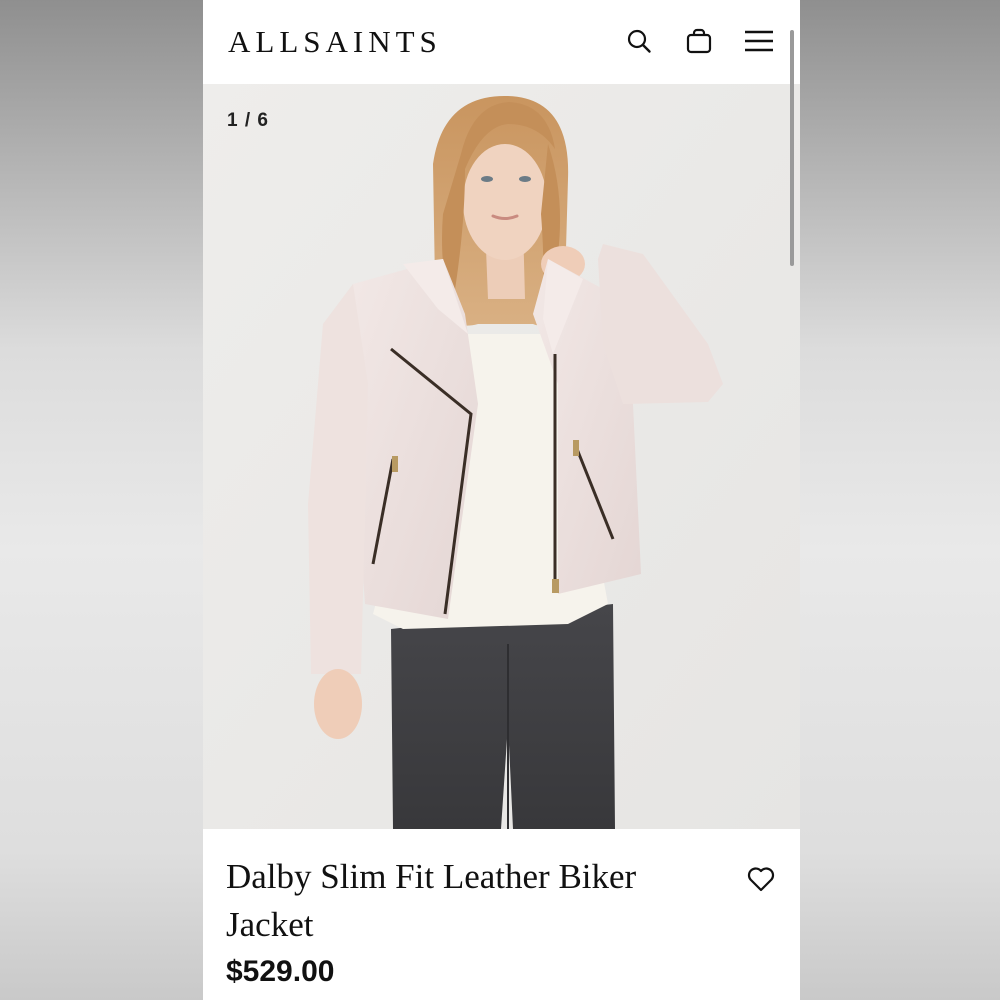 Image resolution: width=1000 pixels, height=1000 pixels. What do you see at coordinates (431, 900) in the screenshot?
I see `product-title: Dalby Slim Fit Leather Biker Jacket` at bounding box center [431, 900].